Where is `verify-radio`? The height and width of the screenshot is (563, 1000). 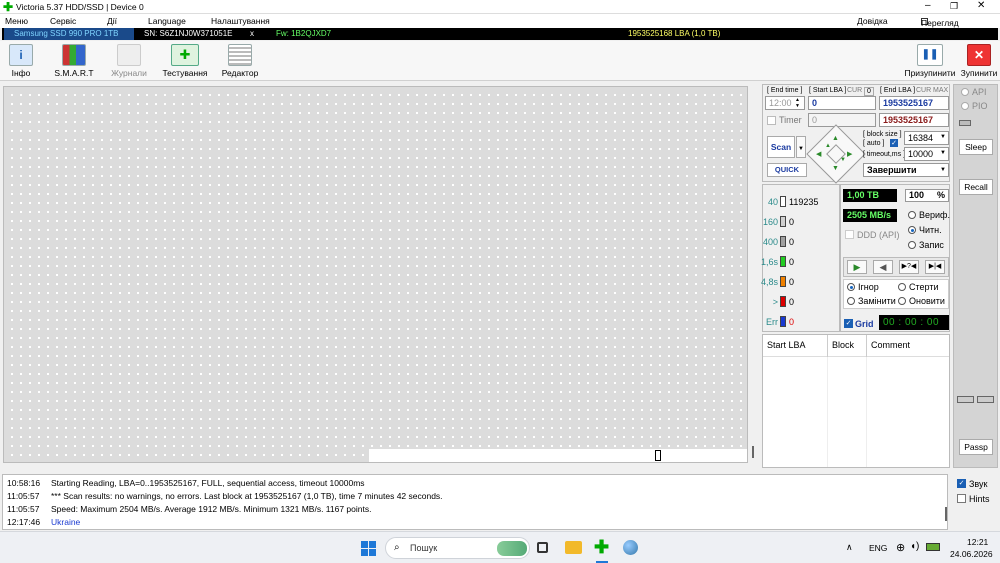 verify-radio is located at coordinates (912, 215).